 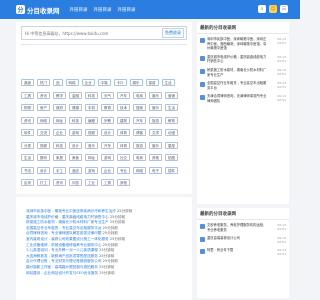 I want to click on category-tag: 书法, so click(x=27, y=170).